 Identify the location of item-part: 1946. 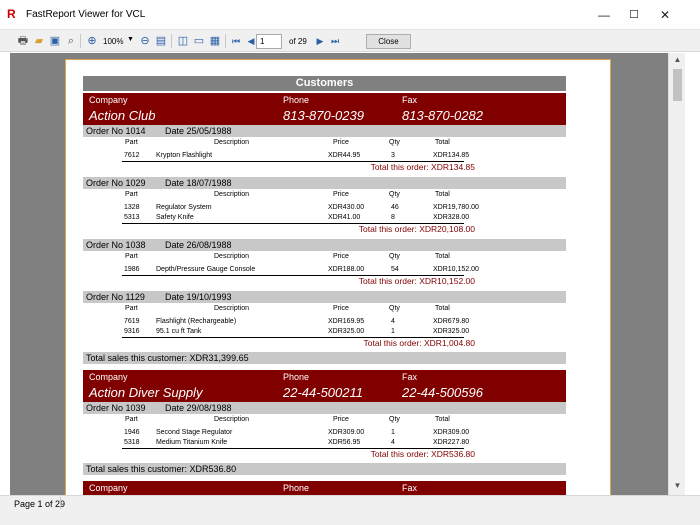
(132, 432).